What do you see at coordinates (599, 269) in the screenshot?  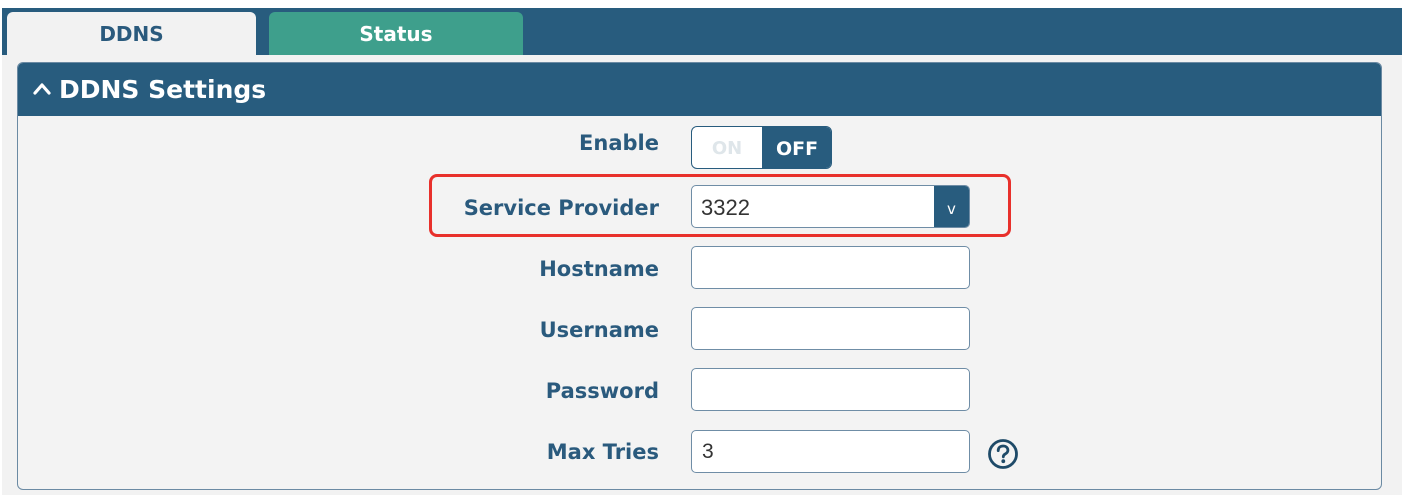 I see `hostname-label: Hostname` at bounding box center [599, 269].